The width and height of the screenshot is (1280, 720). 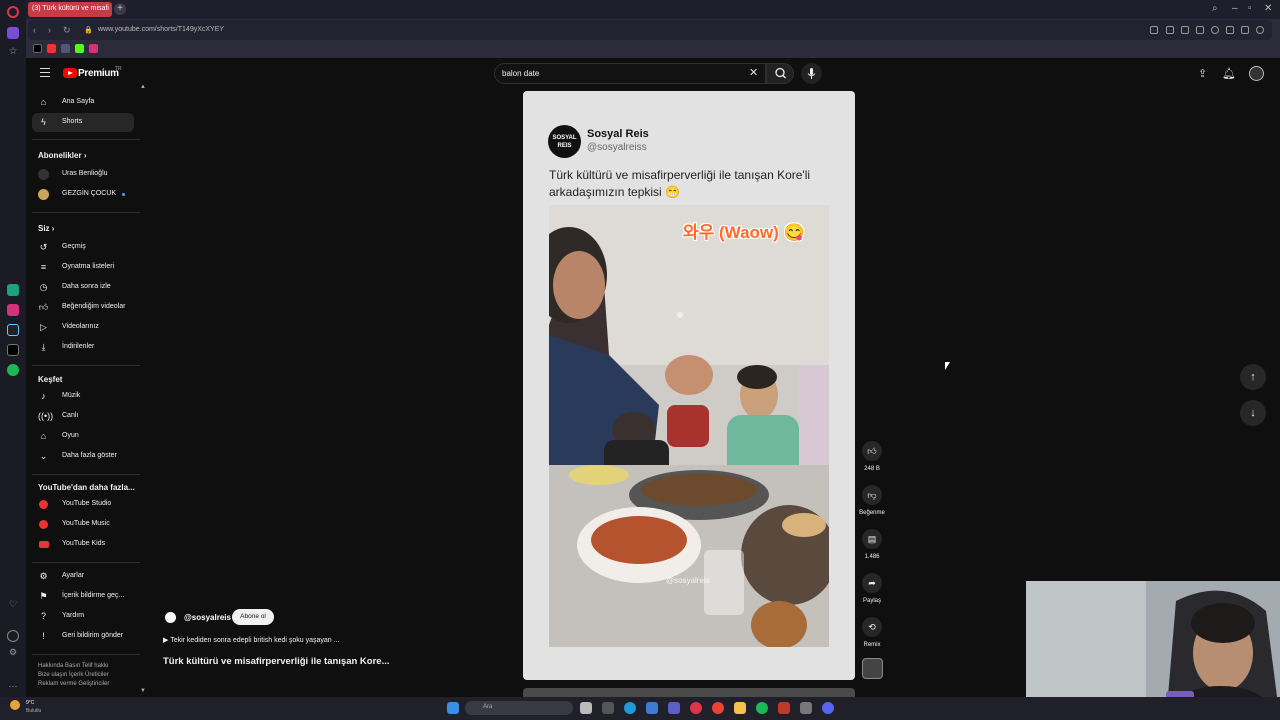 I want to click on reload-icon: ↻, so click(x=67, y=30).